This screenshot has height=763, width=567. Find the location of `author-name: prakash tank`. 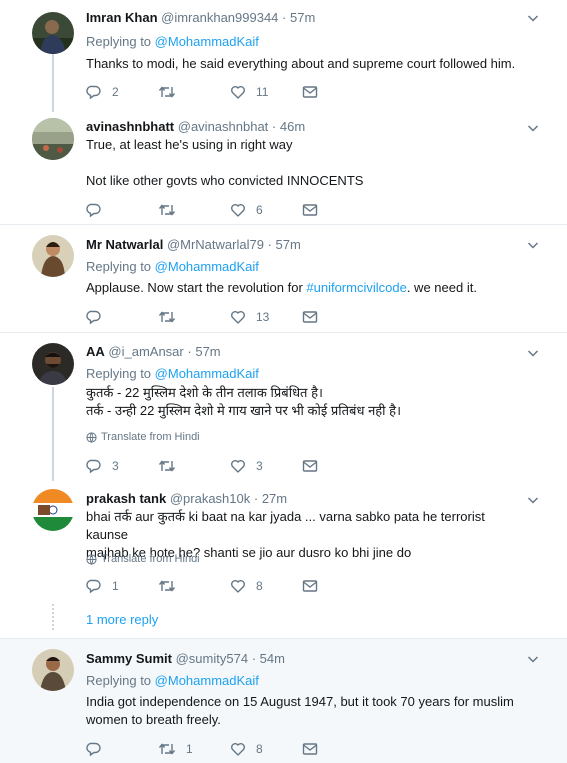

author-name: prakash tank is located at coordinates (126, 498).